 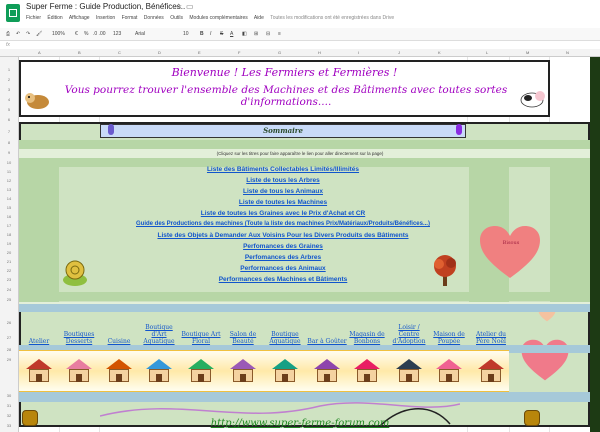 What do you see at coordinates (279, 52) in the screenshot?
I see `col-g: G` at bounding box center [279, 52].